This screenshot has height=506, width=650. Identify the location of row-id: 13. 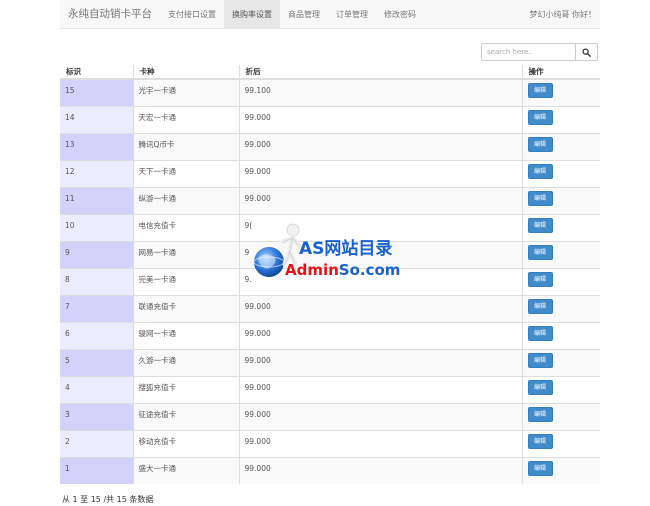
(96, 146).